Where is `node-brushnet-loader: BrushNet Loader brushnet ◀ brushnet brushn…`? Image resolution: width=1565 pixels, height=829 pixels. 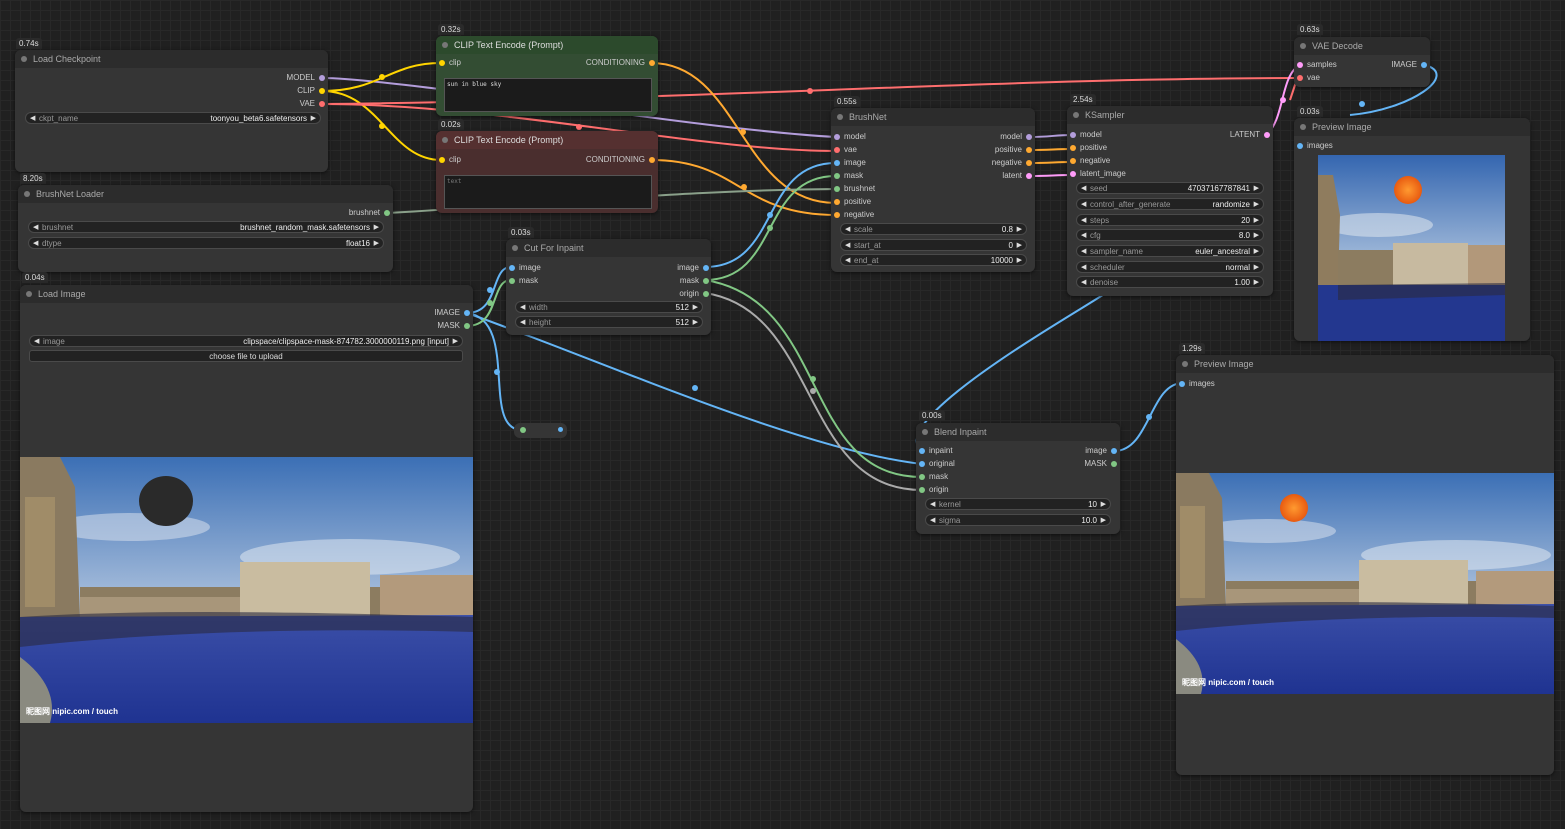
node-brushnet-loader: BrushNet Loader brushnet ◀ brushnet brushn… is located at coordinates (205, 228).